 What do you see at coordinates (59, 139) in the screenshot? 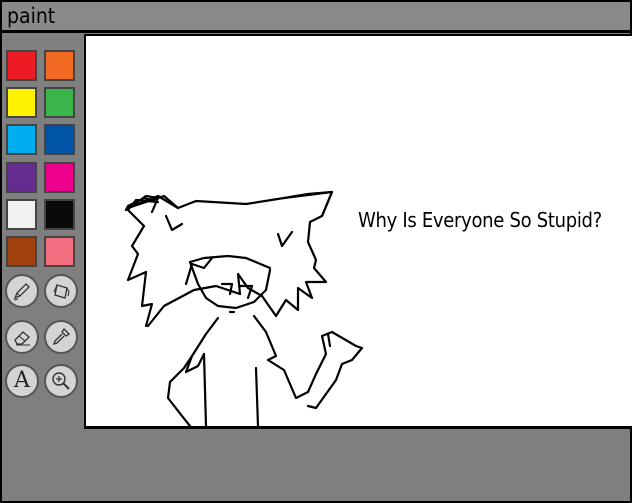
I see `swatch-blue` at bounding box center [59, 139].